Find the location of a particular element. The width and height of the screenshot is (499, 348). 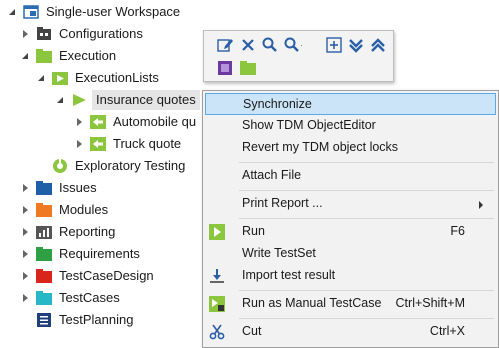

tree-item-executionlists: ExecutionLists is located at coordinates (97, 78).